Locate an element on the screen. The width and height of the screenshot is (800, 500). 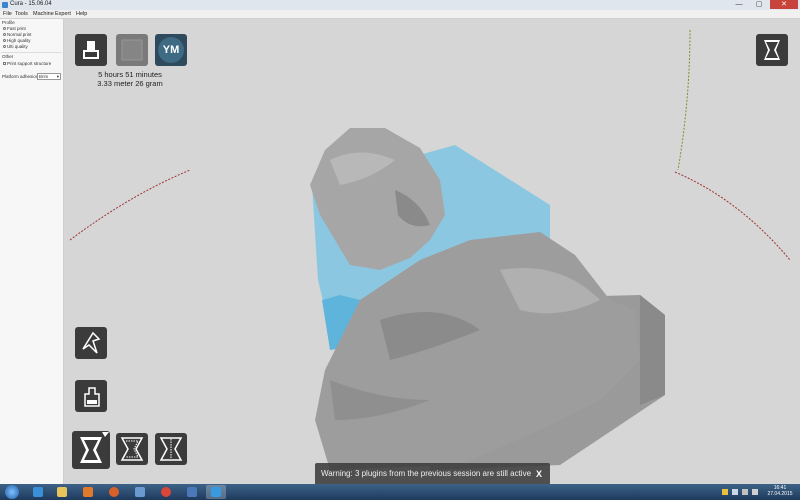
menu-machine: Machine is located at coordinates (43, 14).